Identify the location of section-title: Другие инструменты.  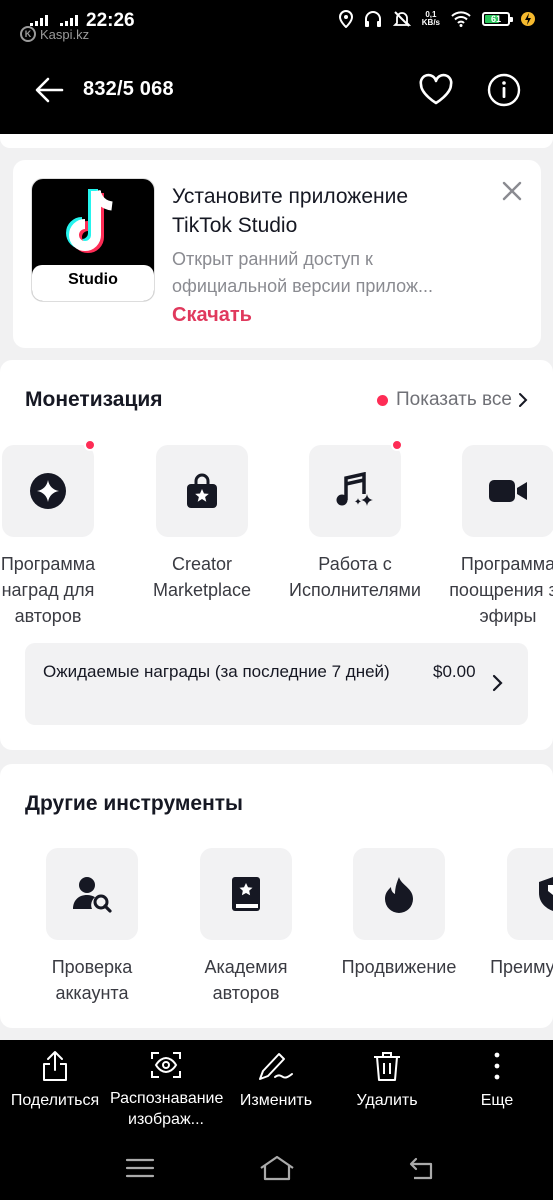
(134, 803).